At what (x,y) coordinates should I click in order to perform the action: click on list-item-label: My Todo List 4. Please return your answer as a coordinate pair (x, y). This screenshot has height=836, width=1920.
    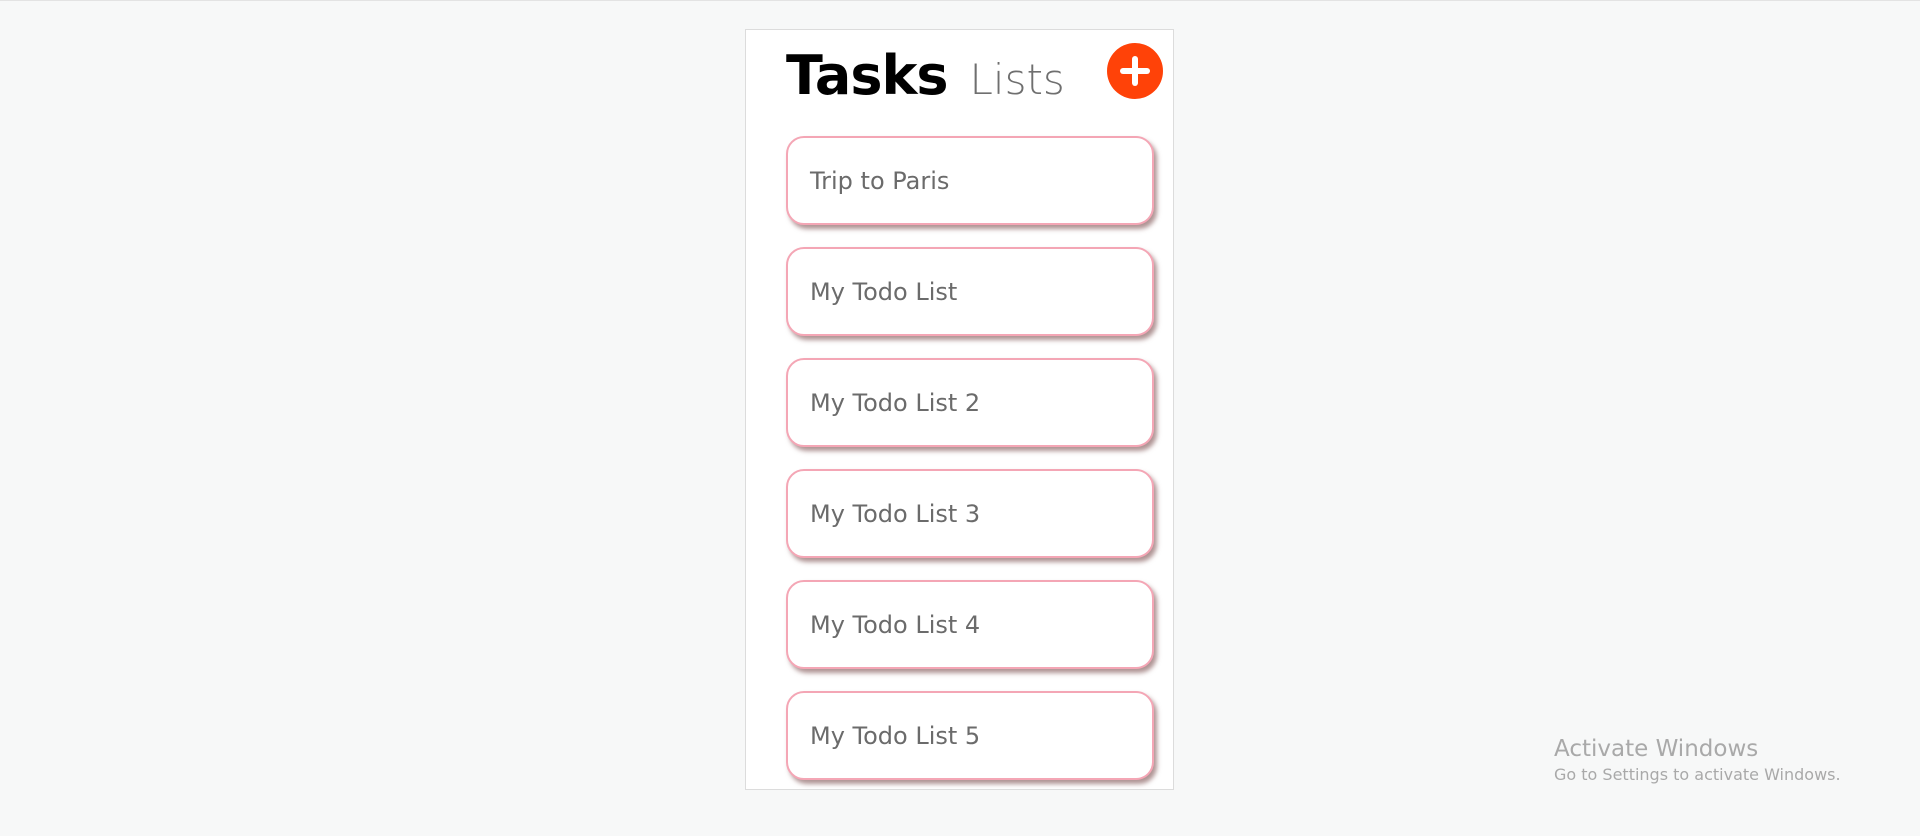
    Looking at the image, I should click on (895, 624).